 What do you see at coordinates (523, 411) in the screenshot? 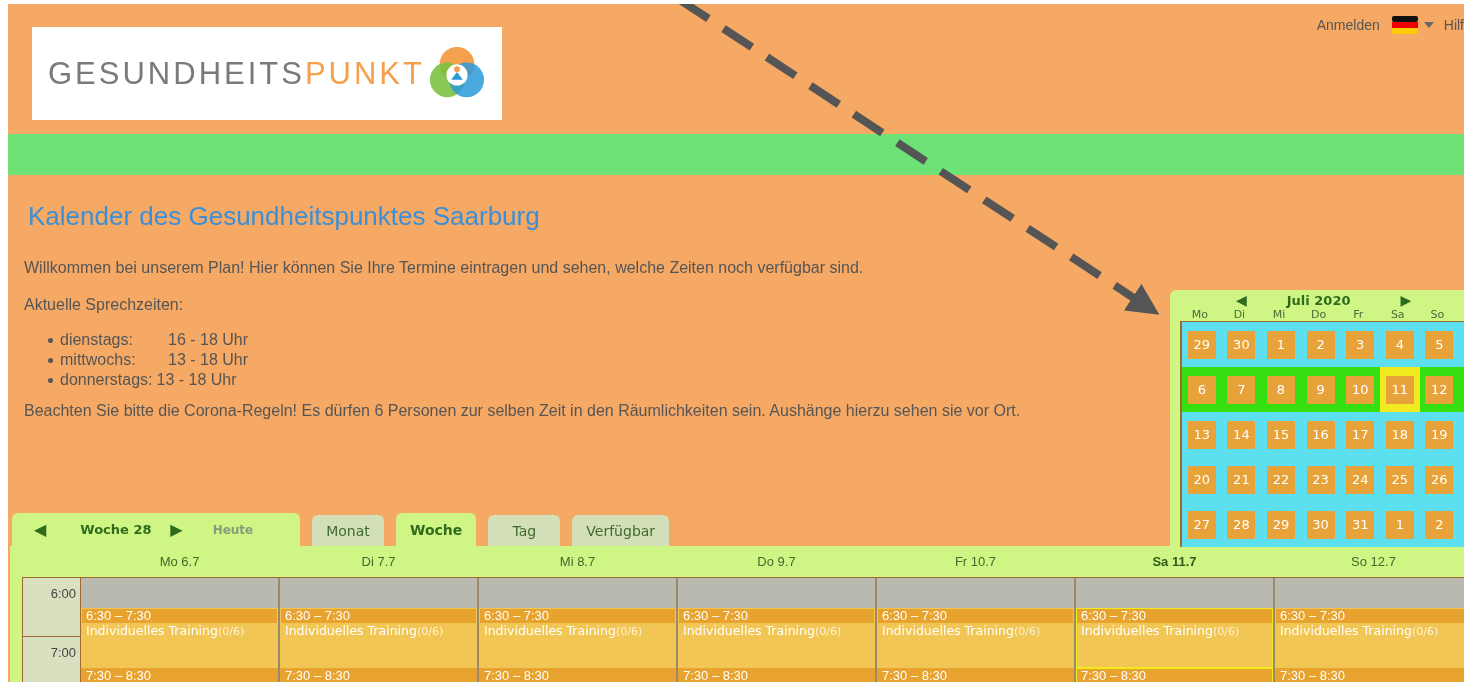
I see `notice-text: Beachten Sie bitte die Corona-Regeln! Es dürfen 6 Personen zur selben Zeit in den Räumlichkeiten sein. Aushänge hierzu sehen sie vor Ort.` at bounding box center [523, 411].